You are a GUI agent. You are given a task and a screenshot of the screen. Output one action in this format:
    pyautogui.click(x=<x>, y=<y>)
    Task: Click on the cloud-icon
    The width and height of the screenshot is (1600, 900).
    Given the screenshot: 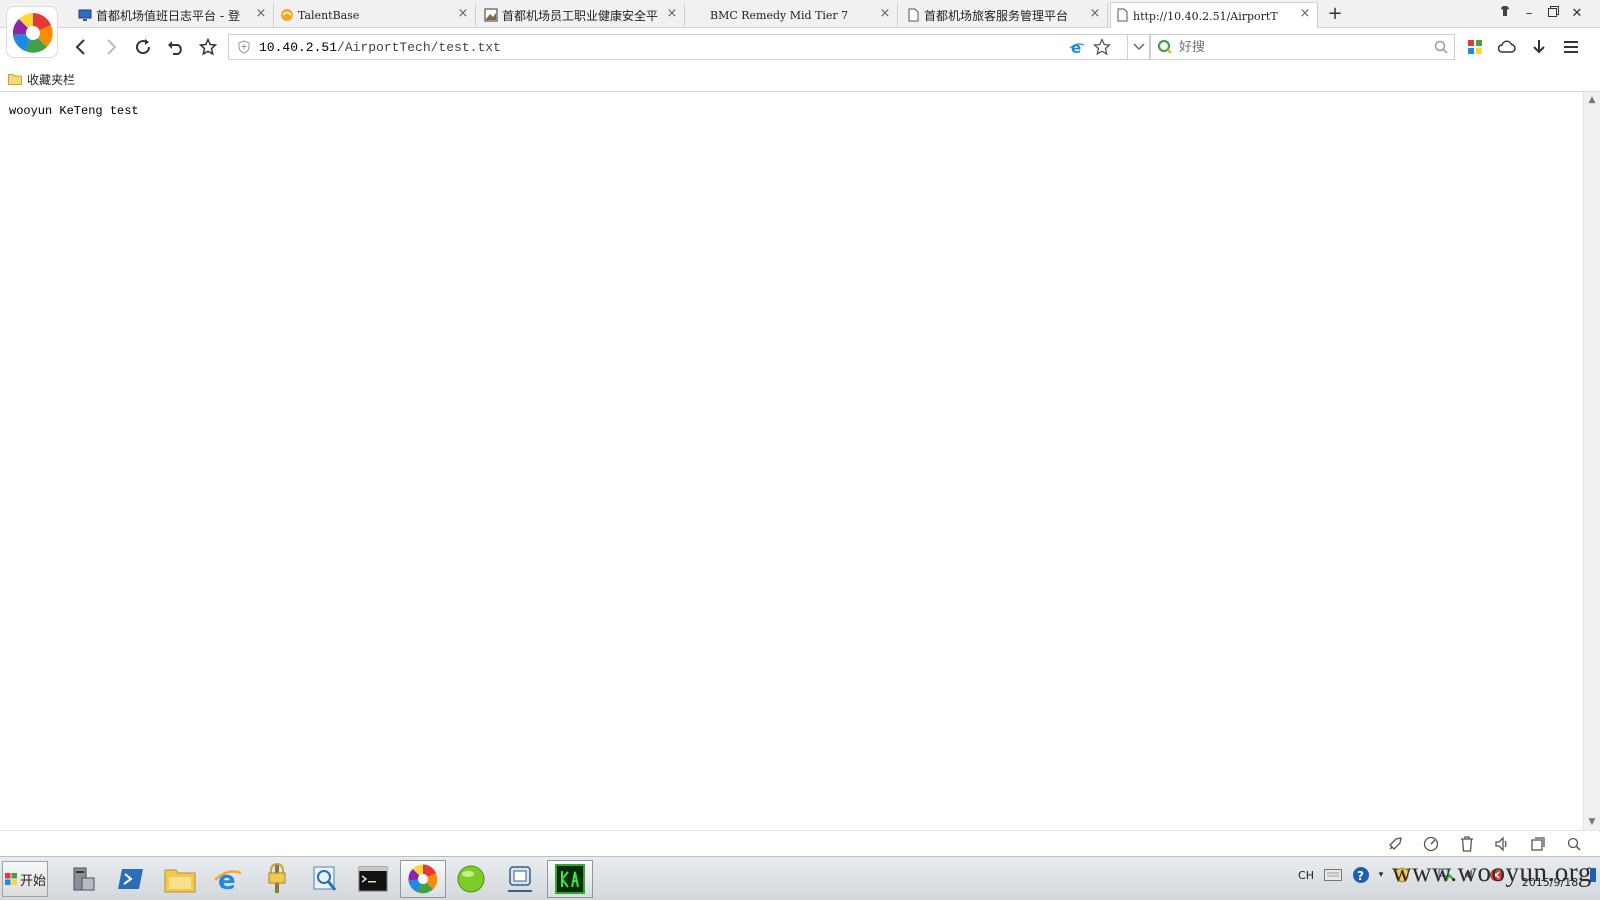 What is the action you would take?
    pyautogui.click(x=1507, y=46)
    